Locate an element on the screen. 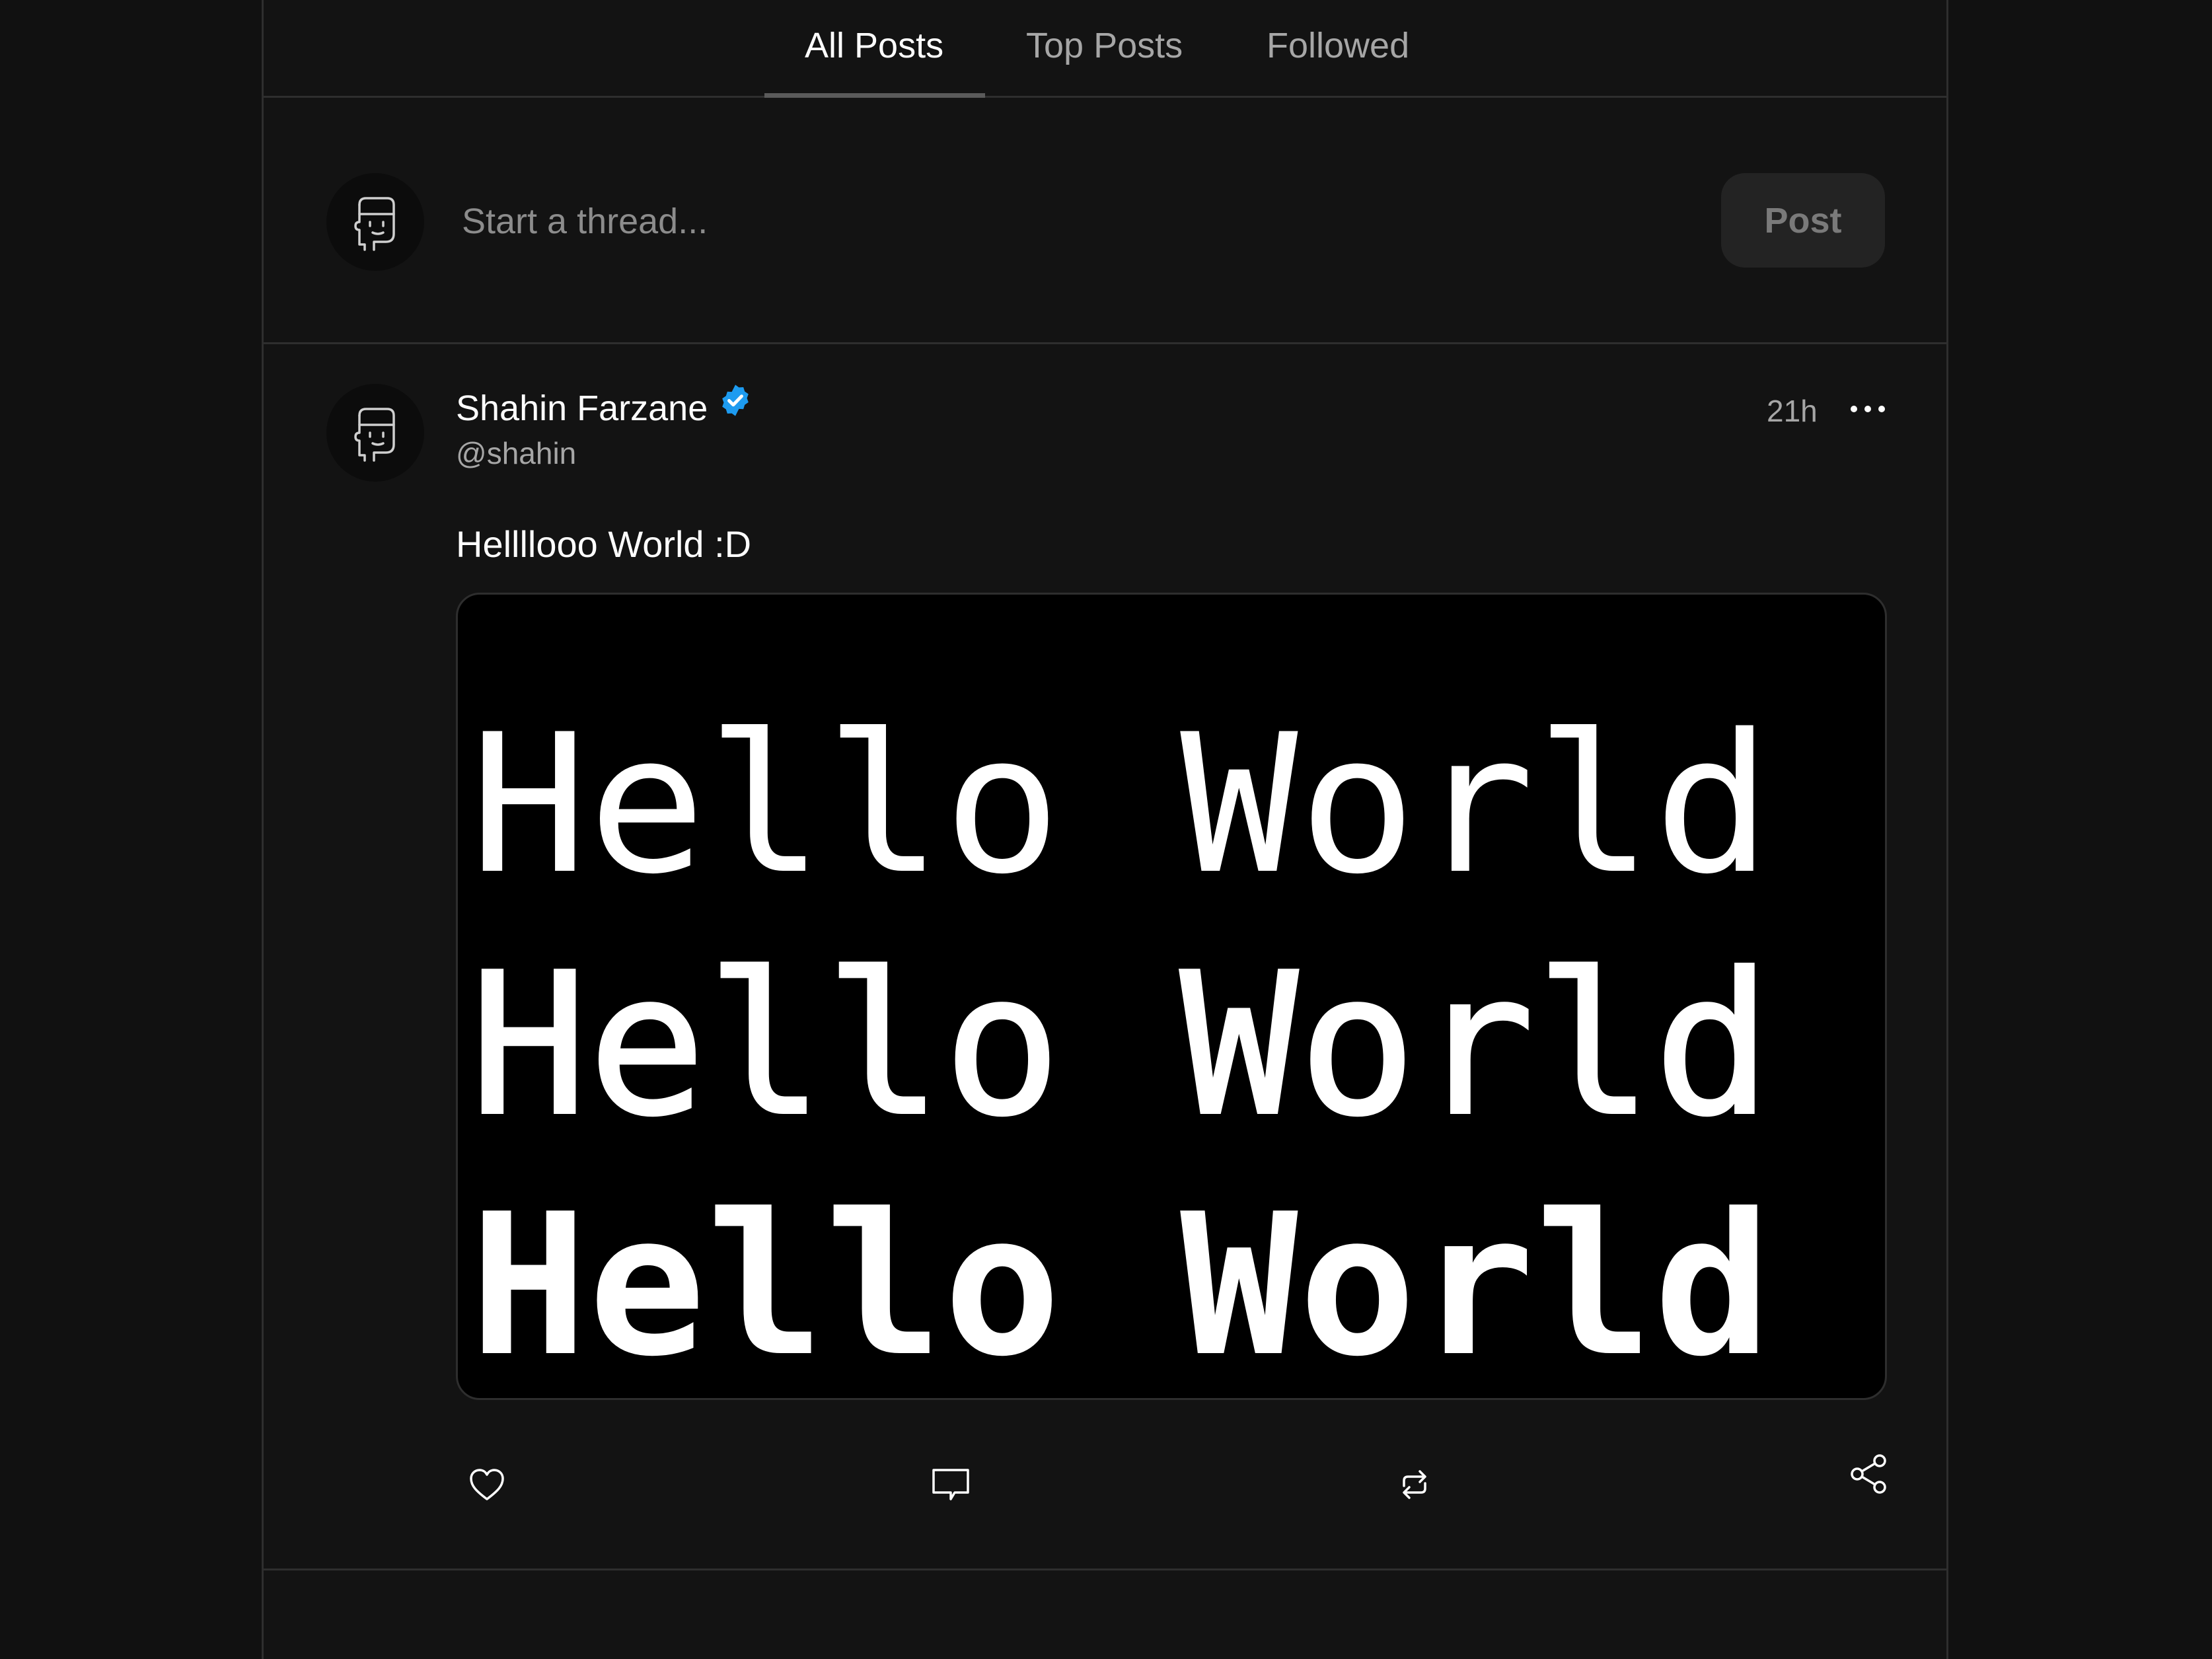  tab-followed: Followed is located at coordinates (1338, 46).